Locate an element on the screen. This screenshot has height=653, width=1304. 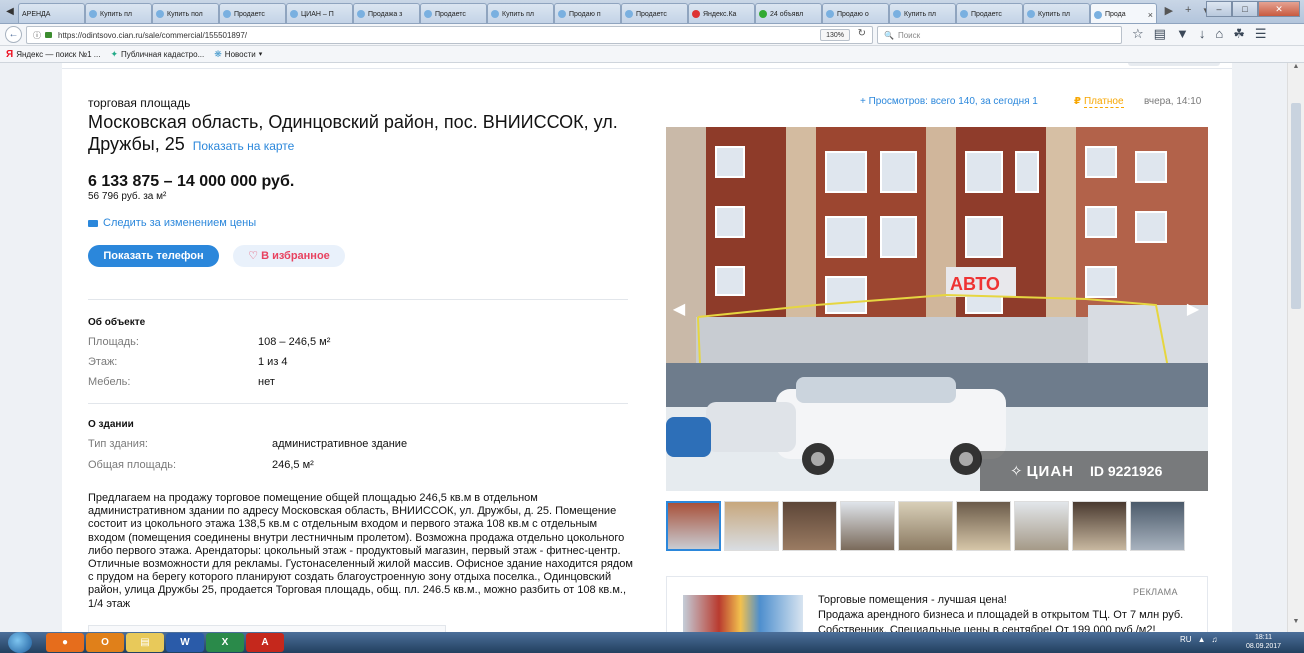
listing-type: торговая площадь is located at coordinates (139, 103).